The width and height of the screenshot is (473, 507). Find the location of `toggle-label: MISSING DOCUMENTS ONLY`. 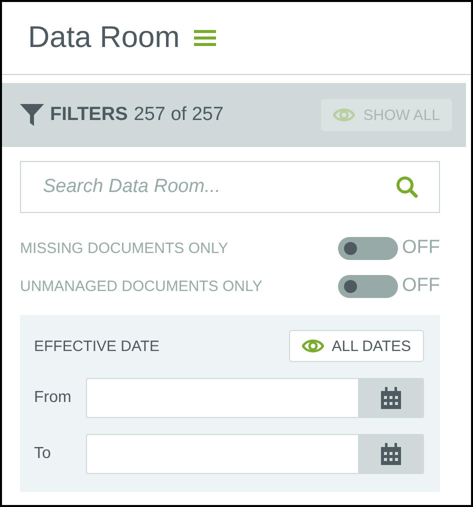

toggle-label: MISSING DOCUMENTS ONLY is located at coordinates (125, 248).